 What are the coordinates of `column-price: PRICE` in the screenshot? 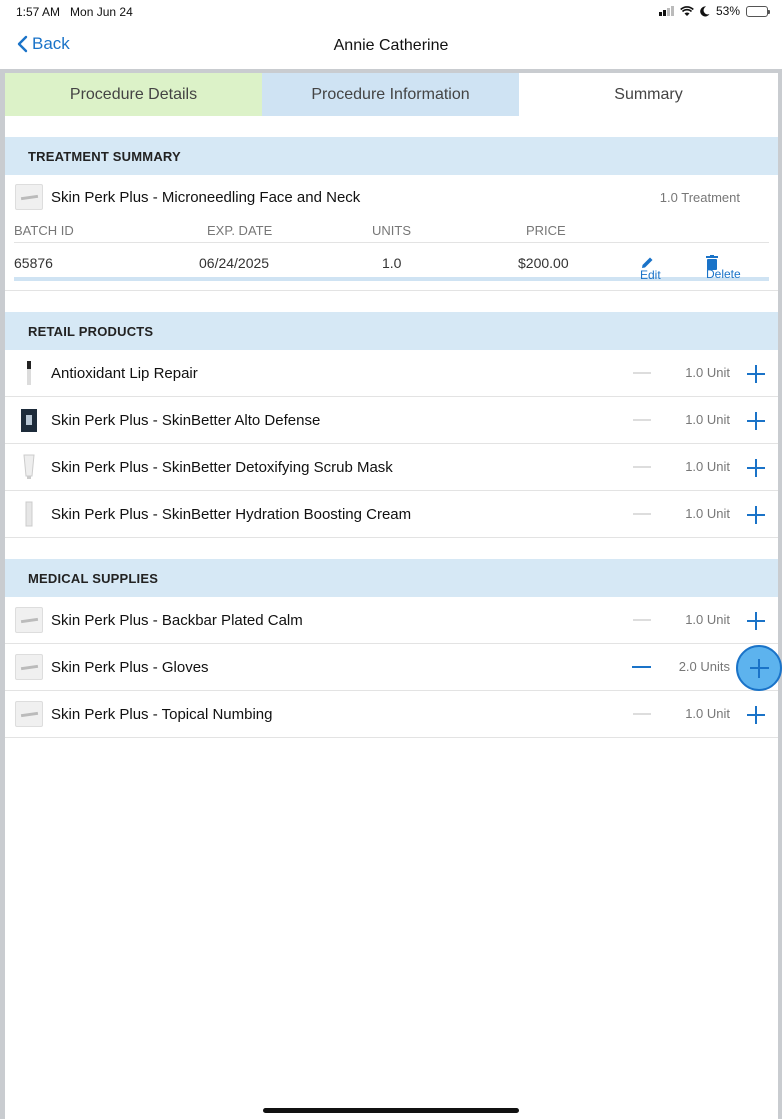 It's located at (546, 230).